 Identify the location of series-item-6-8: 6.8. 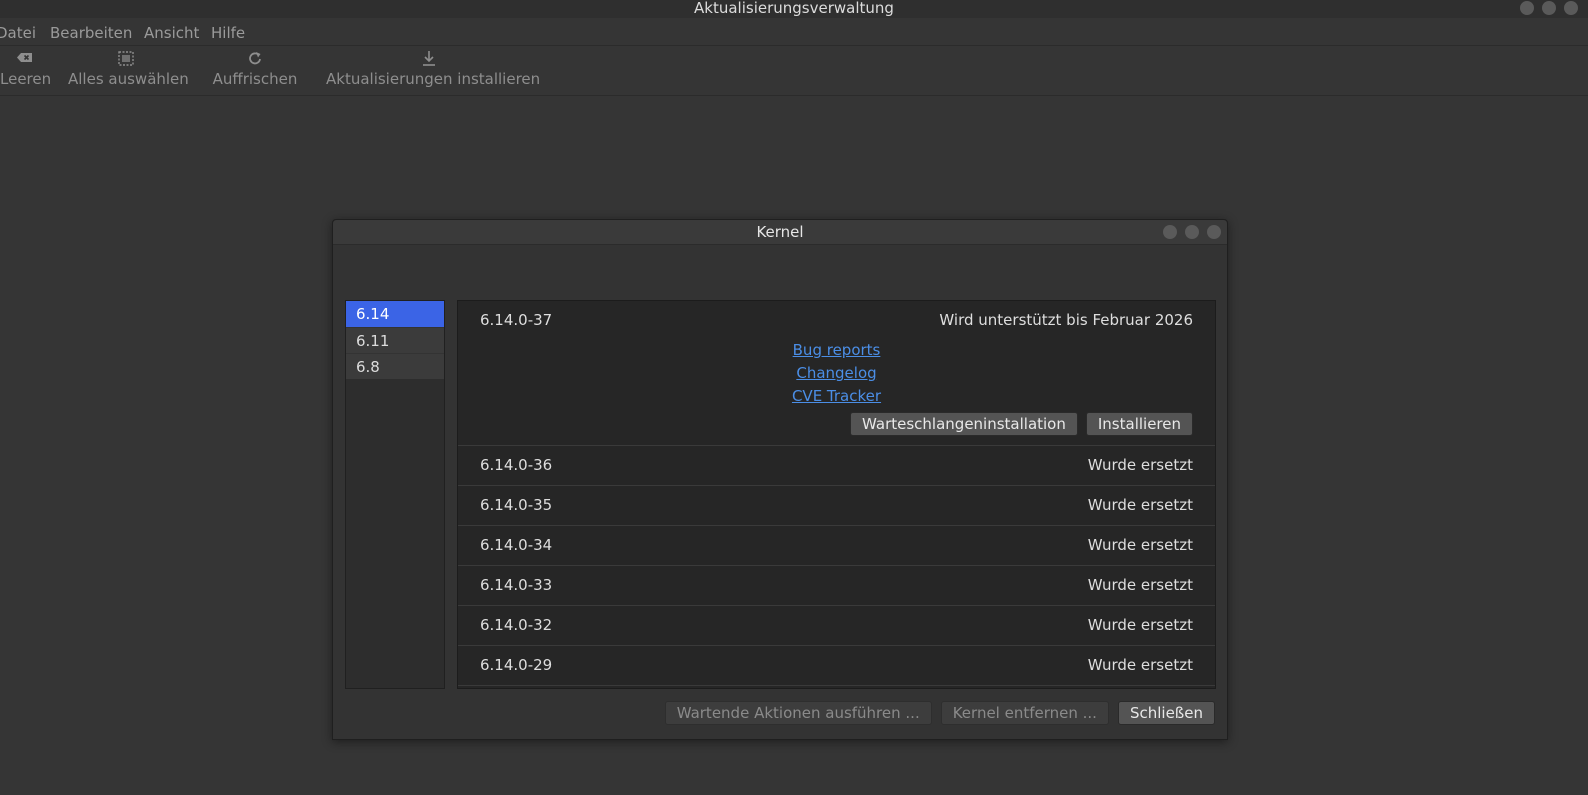
(395, 366).